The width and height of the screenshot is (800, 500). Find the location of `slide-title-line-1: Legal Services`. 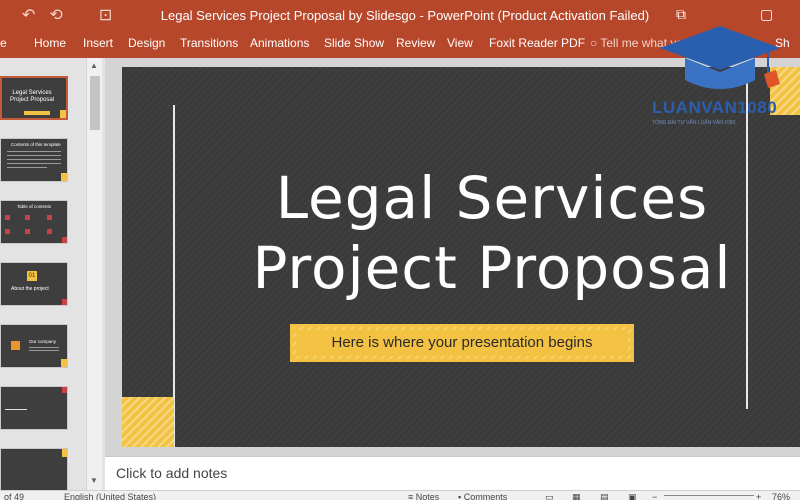

slide-title-line-1: Legal Services is located at coordinates (492, 198).